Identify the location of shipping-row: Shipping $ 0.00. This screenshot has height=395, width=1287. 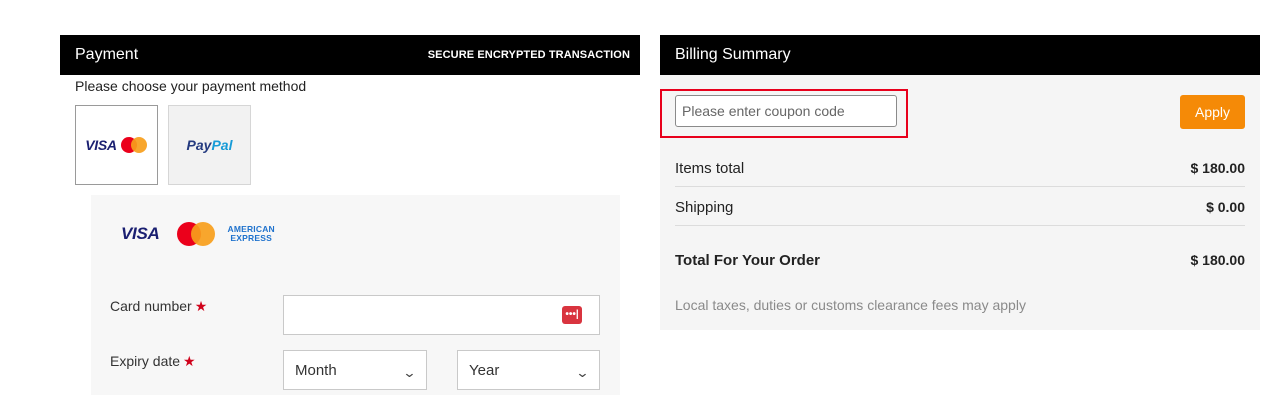
(960, 207).